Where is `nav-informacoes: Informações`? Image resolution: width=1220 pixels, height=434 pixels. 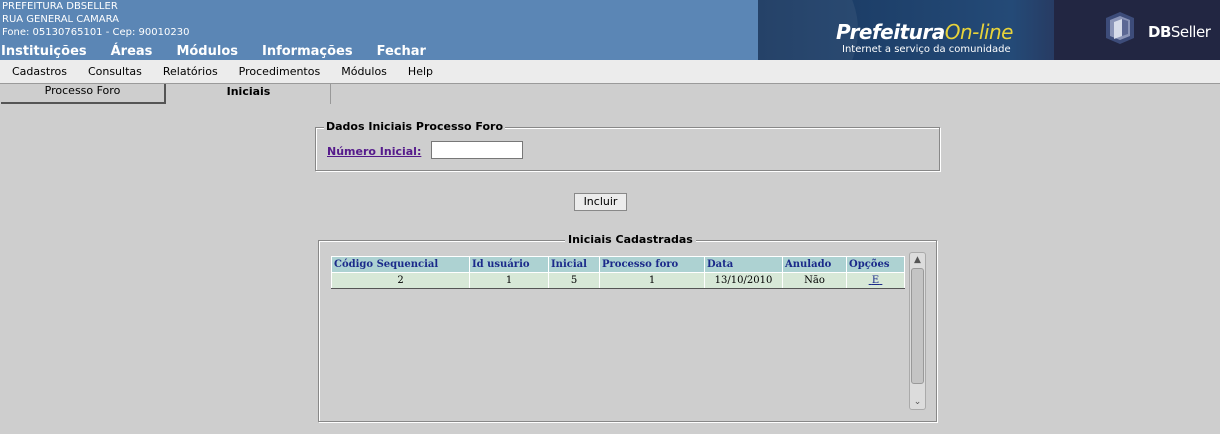
nav-informacoes: Informações is located at coordinates (307, 52).